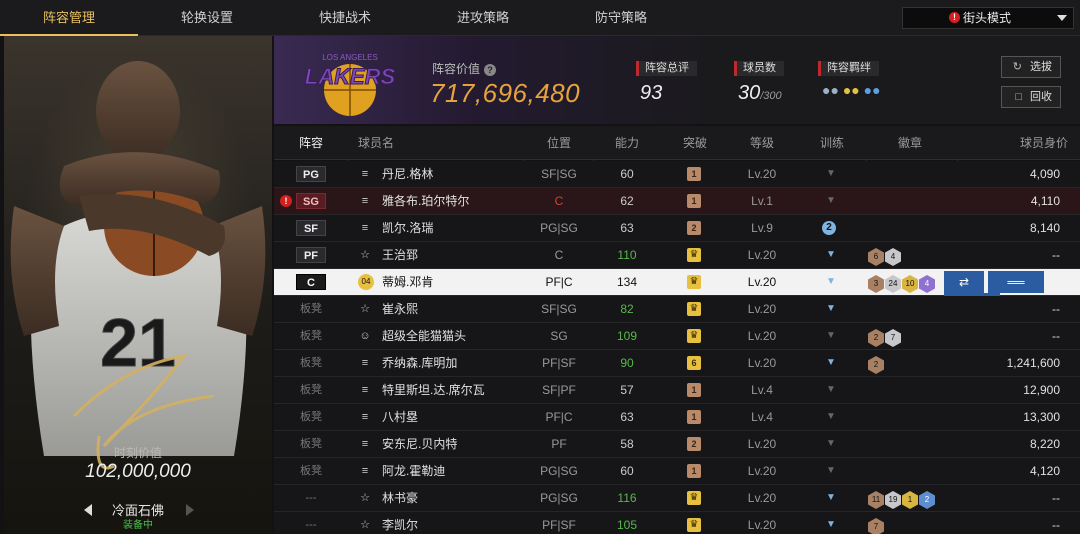 This screenshot has width=1080, height=534. I want to click on table-row: 板凳 ☆ 崔永熙 SF|SG 82 ♛ Lv.20 ▼ --, so click(677, 309).